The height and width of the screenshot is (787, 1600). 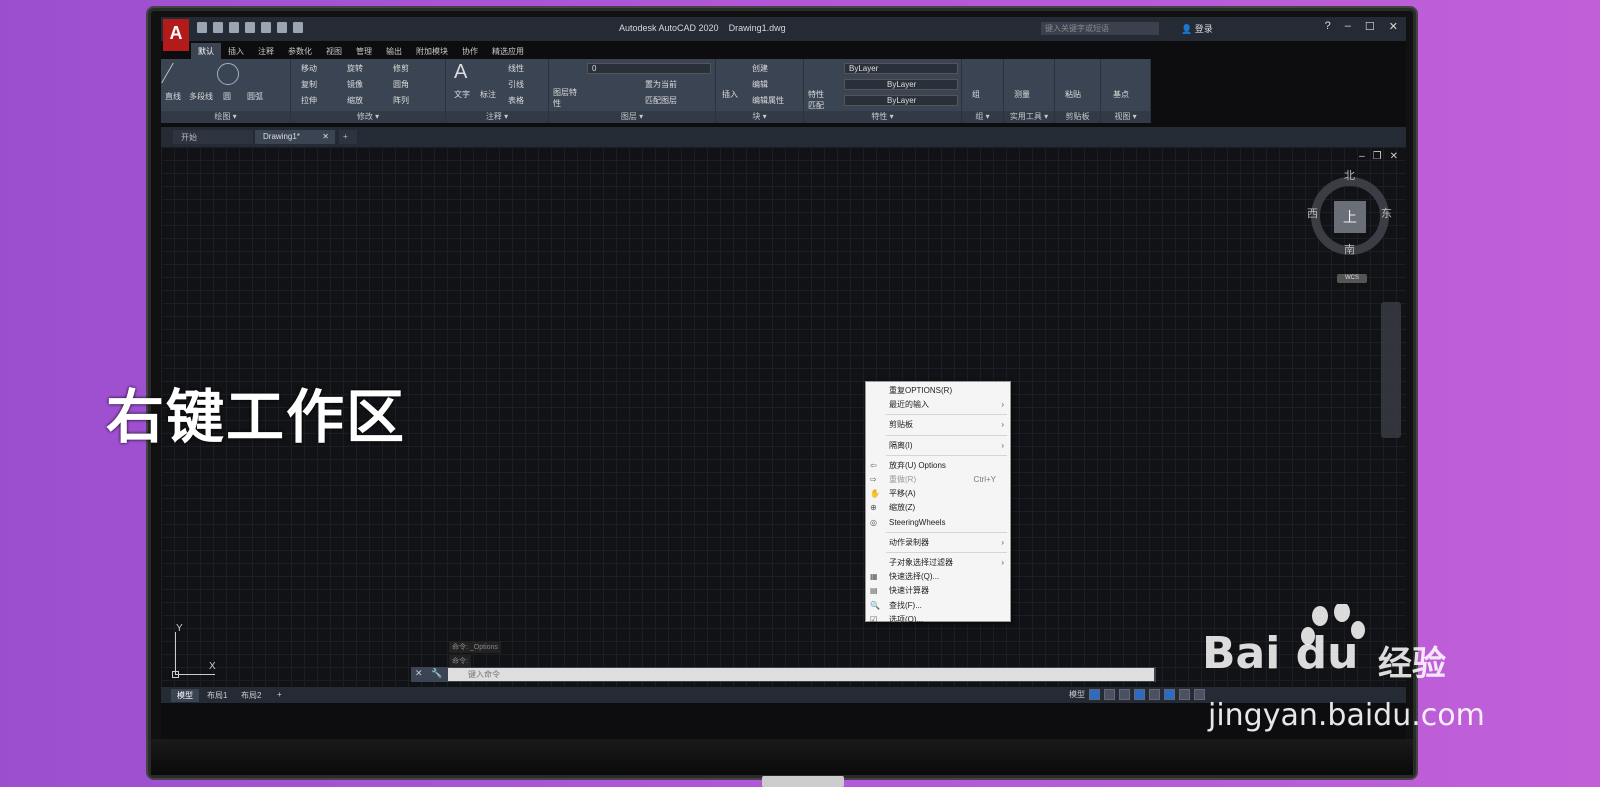 I want to click on viewcube-west: 西, so click(x=1312, y=213).